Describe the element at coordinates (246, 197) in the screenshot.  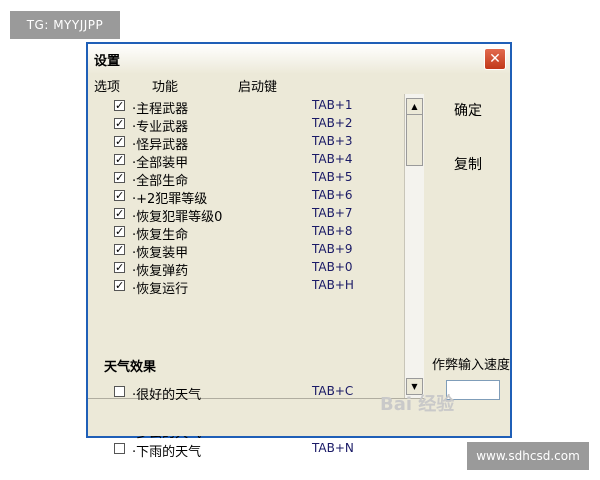
I see `list-item: ✓ ·+2犯罪等级 TAB+6` at that location.